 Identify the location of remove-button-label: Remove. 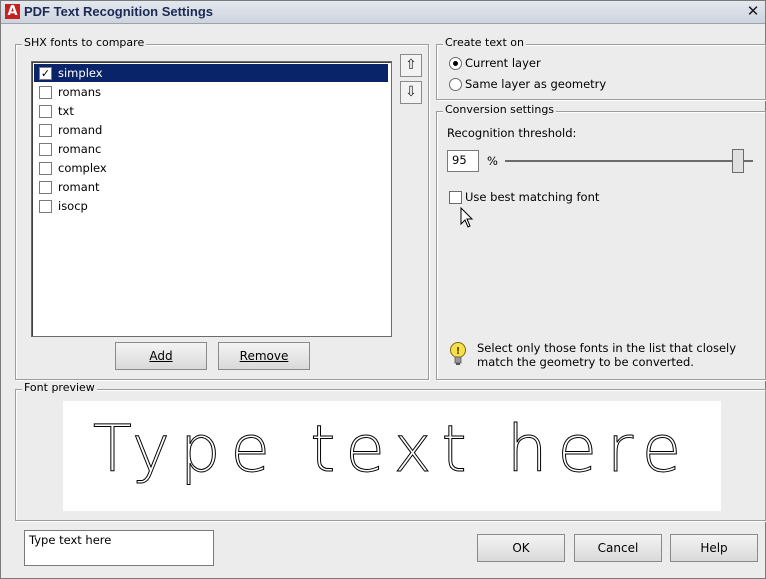
(264, 356).